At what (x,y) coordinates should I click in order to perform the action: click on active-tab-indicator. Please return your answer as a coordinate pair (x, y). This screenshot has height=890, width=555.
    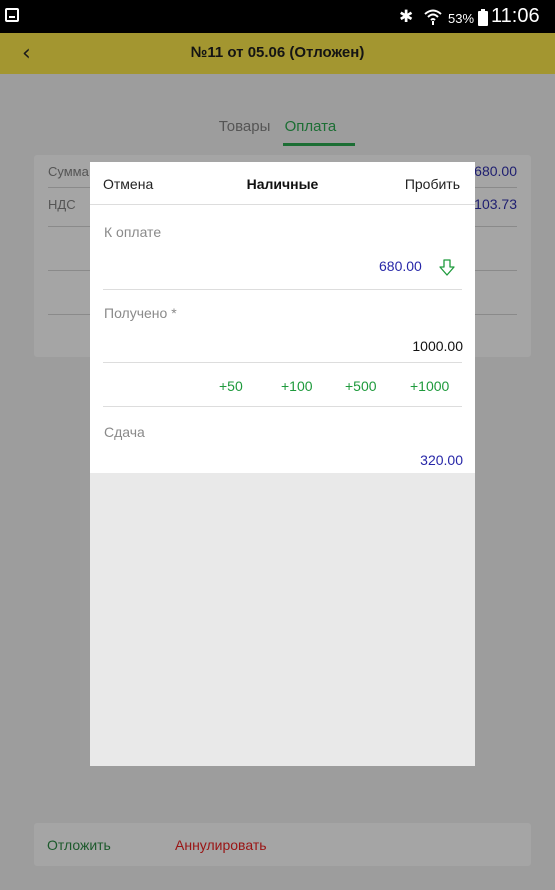
    Looking at the image, I should click on (319, 144).